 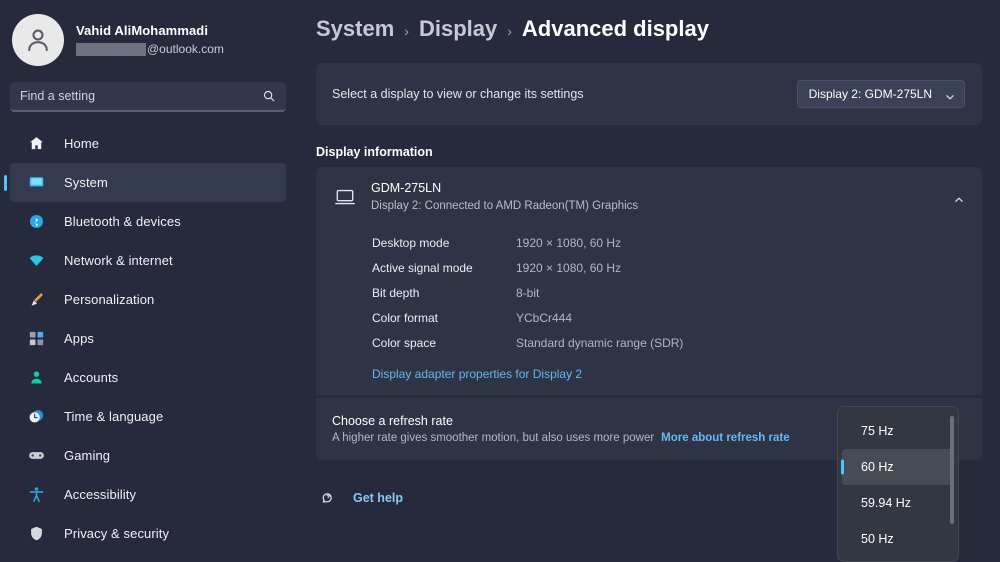 I want to click on apps-icon, so click(x=36, y=339).